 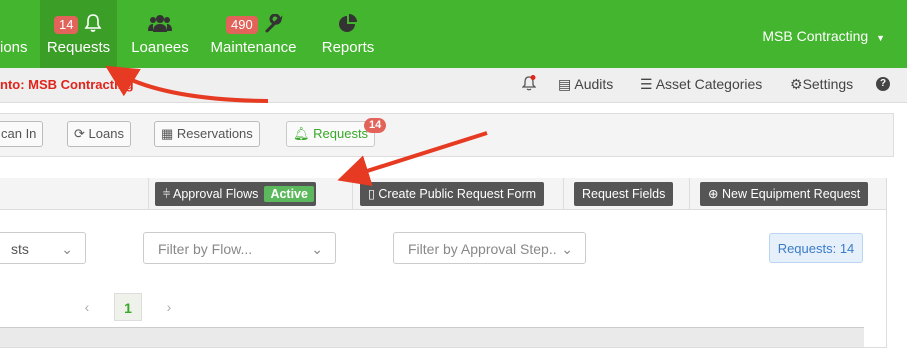 What do you see at coordinates (412, 159) in the screenshot?
I see `arrow-to-approval-flows` at bounding box center [412, 159].